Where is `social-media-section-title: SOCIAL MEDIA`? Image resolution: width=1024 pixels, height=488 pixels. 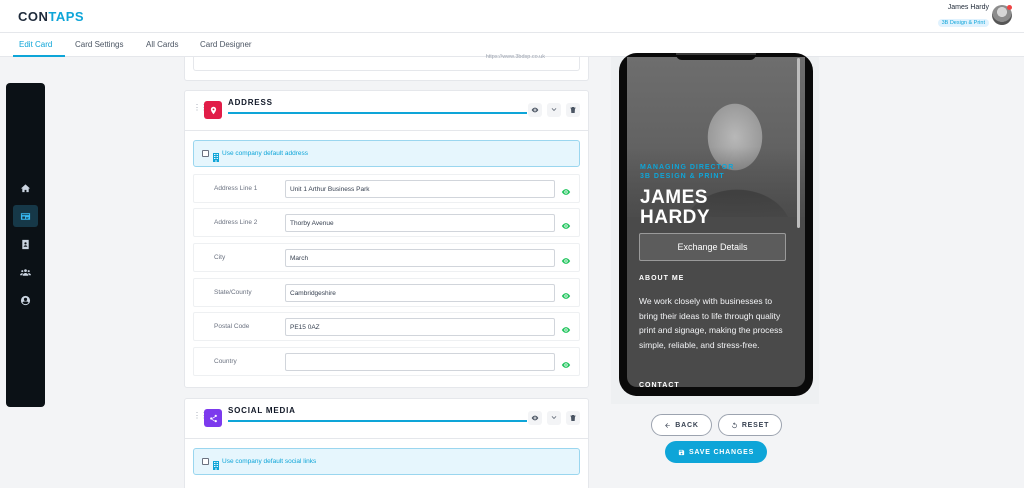 social-media-section-title: SOCIAL MEDIA is located at coordinates (262, 410).